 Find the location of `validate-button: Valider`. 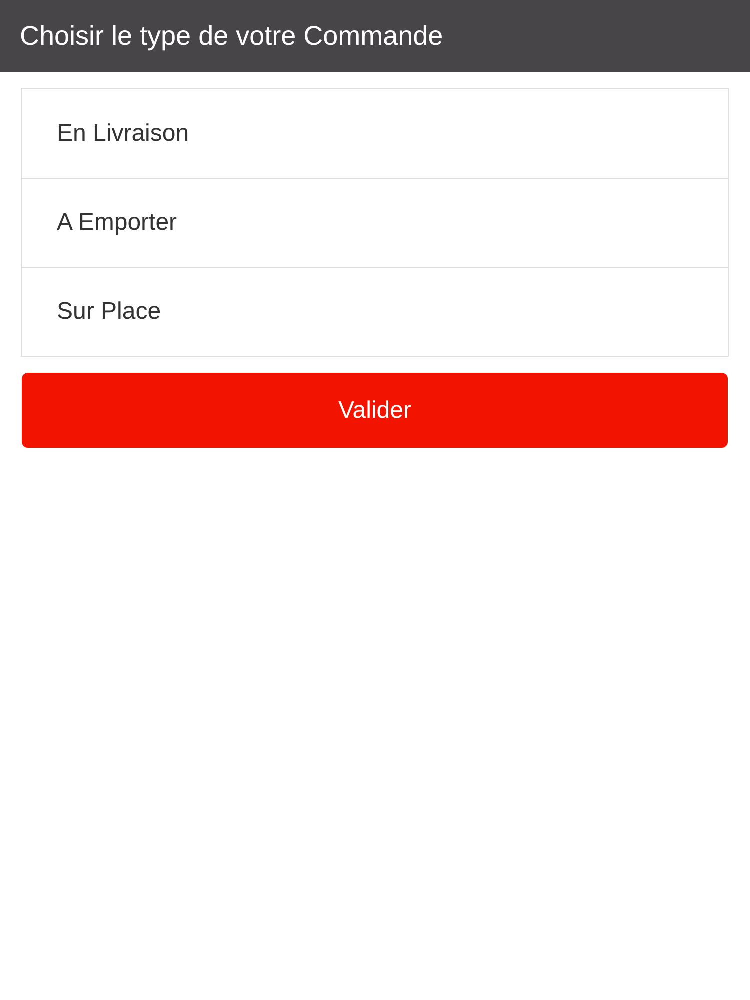

validate-button: Valider is located at coordinates (375, 410).